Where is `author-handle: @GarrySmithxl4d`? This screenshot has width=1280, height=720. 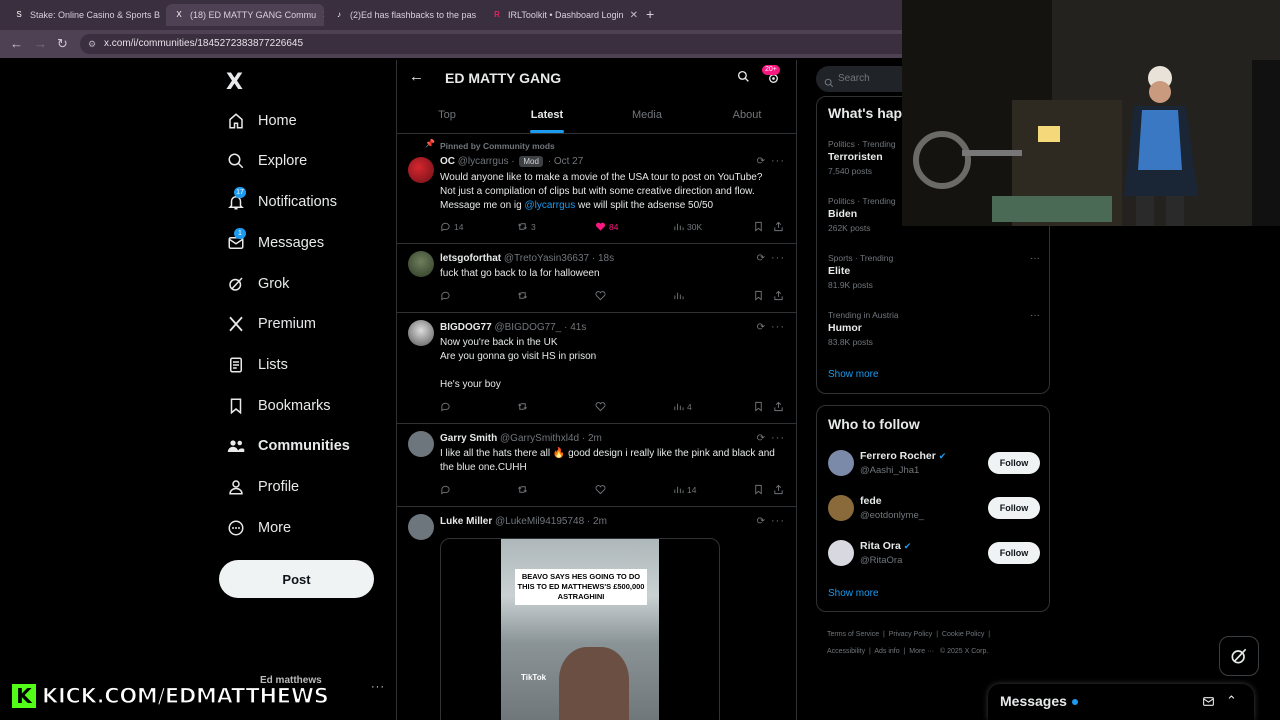 author-handle: @GarrySmithxl4d is located at coordinates (539, 438).